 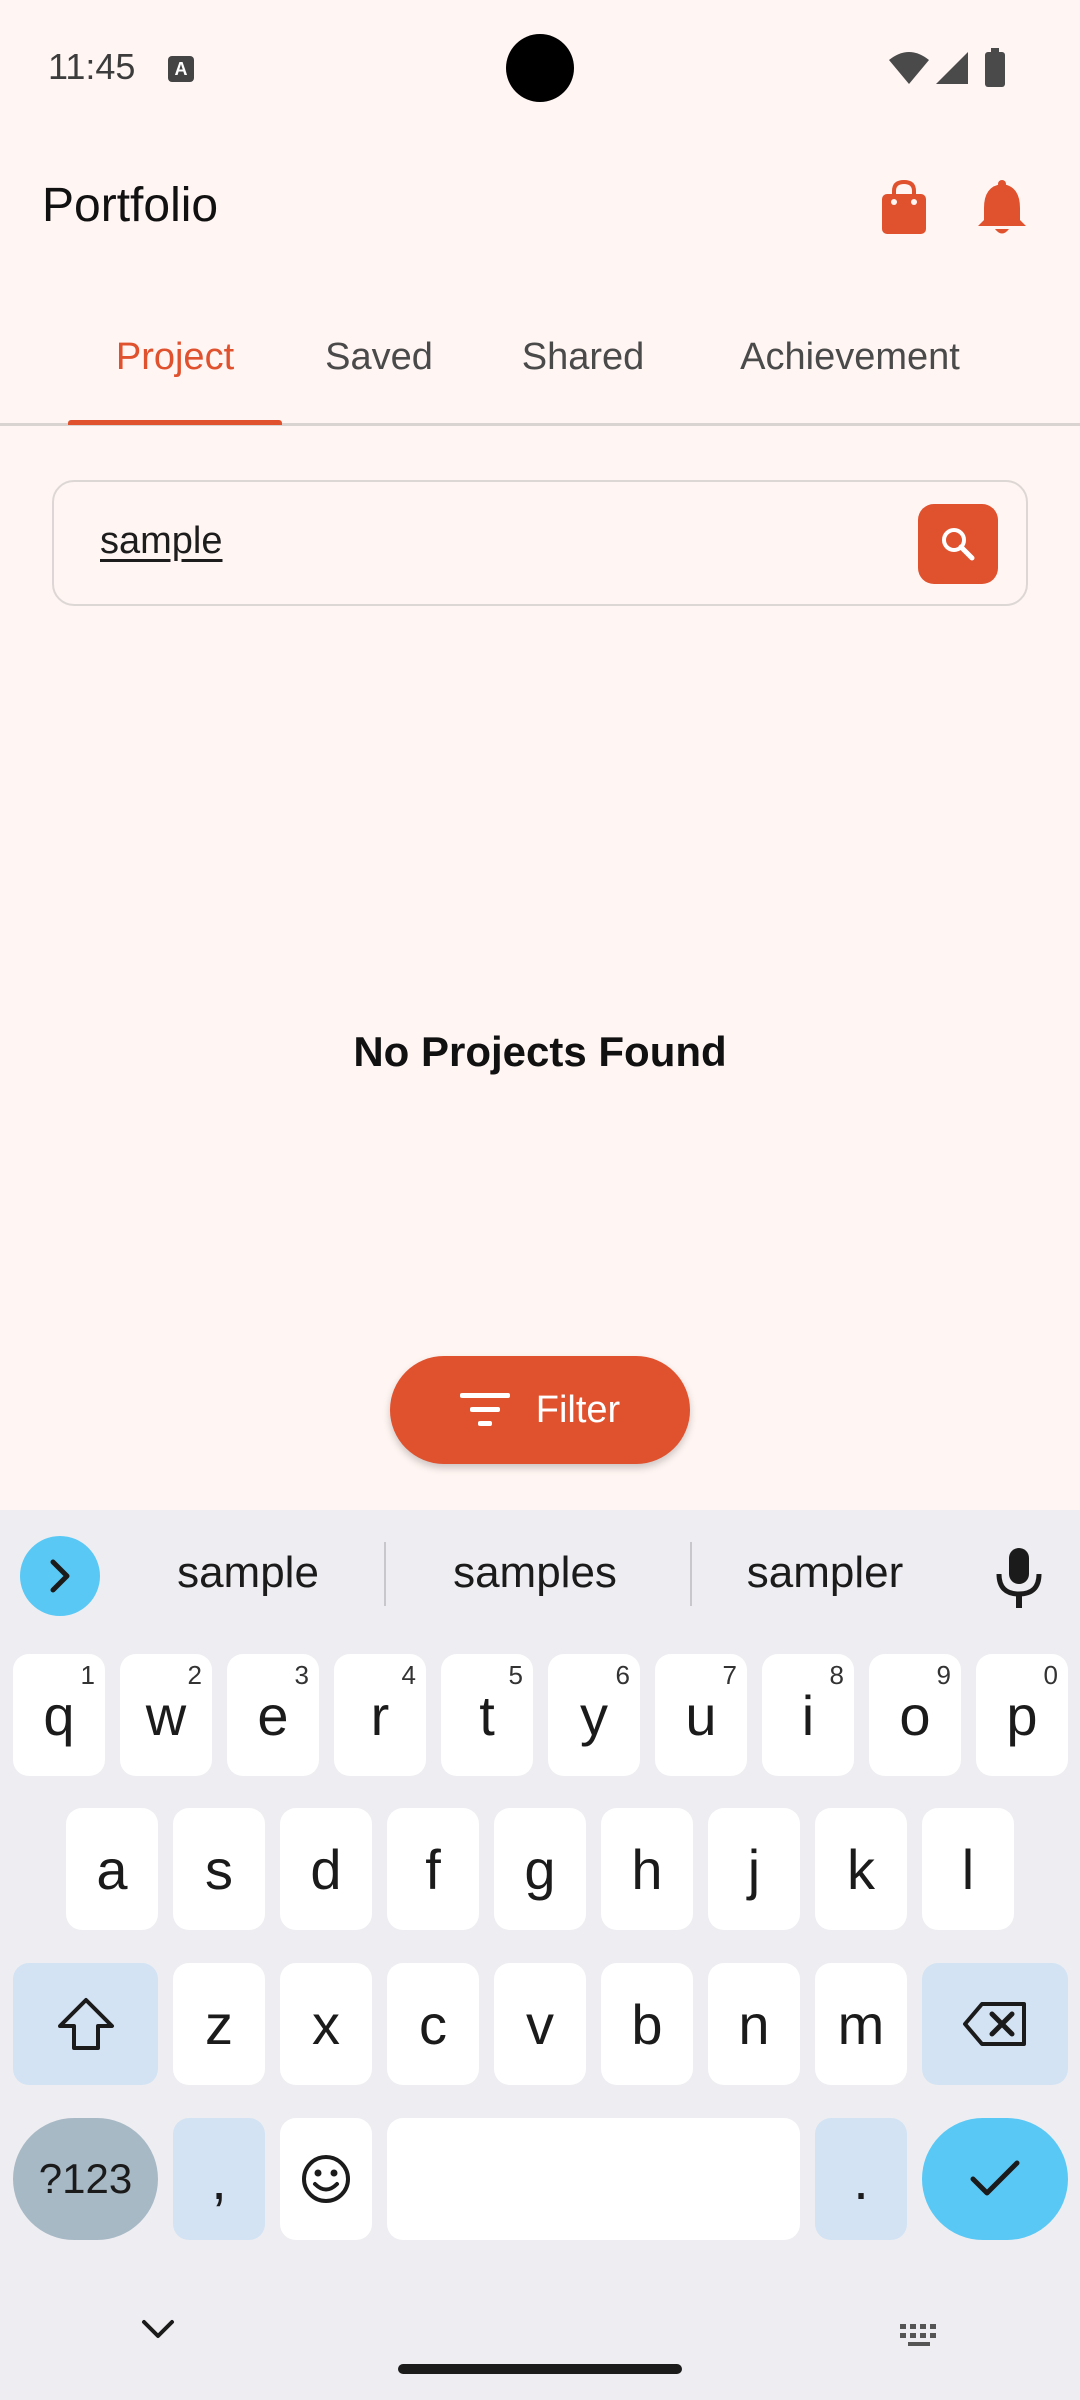 I want to click on key-t: t5, so click(x=487, y=1715).